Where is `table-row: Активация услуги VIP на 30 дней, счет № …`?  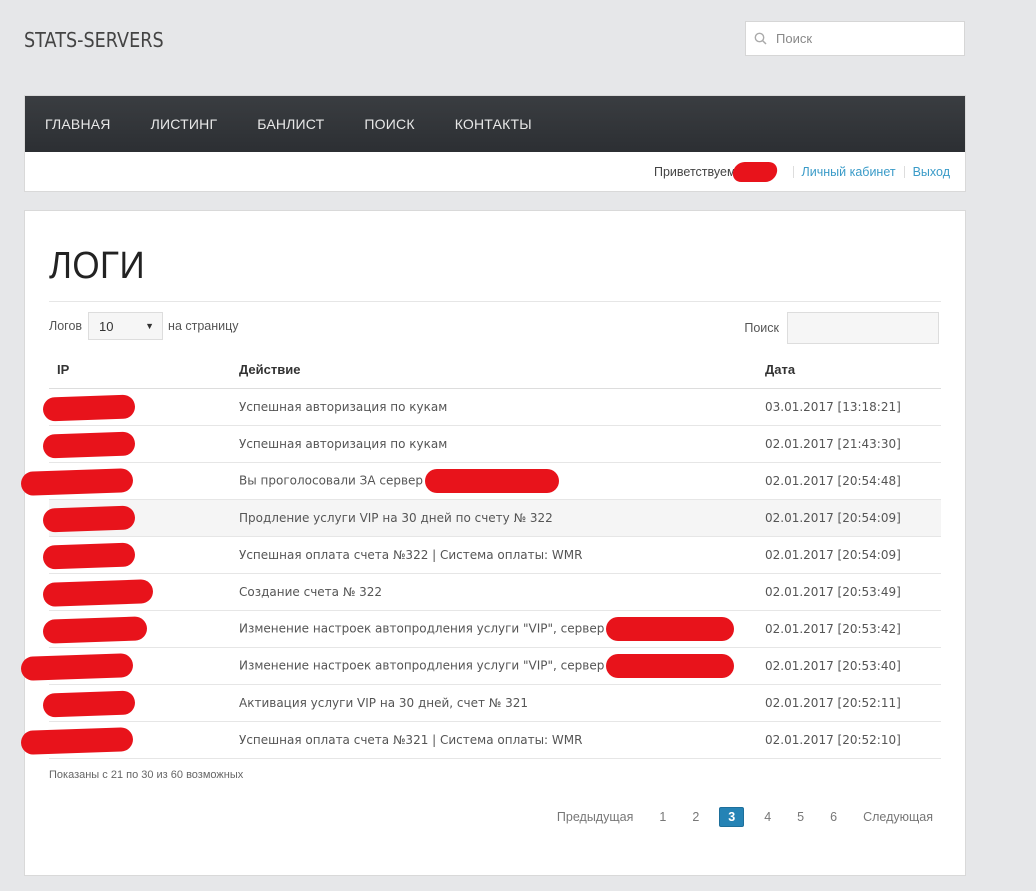
table-row: Активация услуги VIP на 30 дней, счет № … is located at coordinates (491, 703).